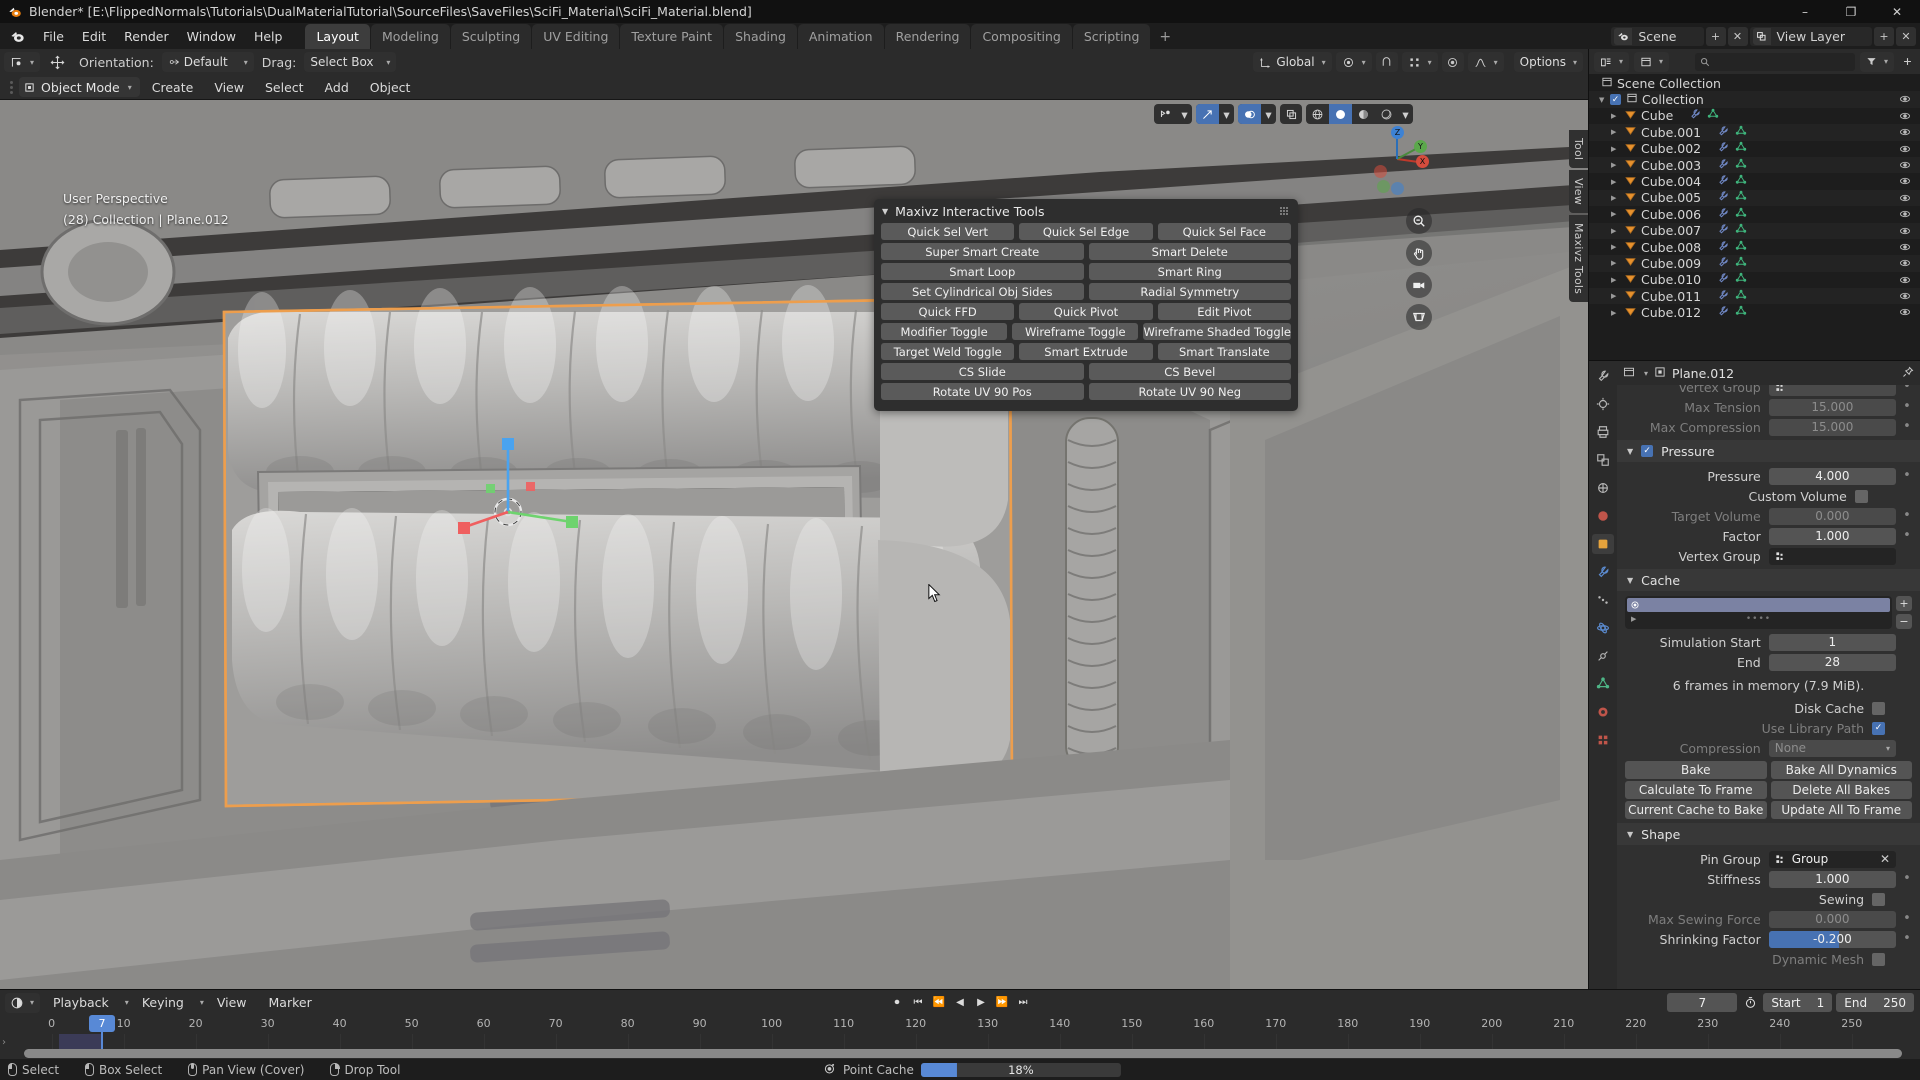 The height and width of the screenshot is (1080, 1920). I want to click on visibility-chevron-icon: ▾, so click(1184, 114).